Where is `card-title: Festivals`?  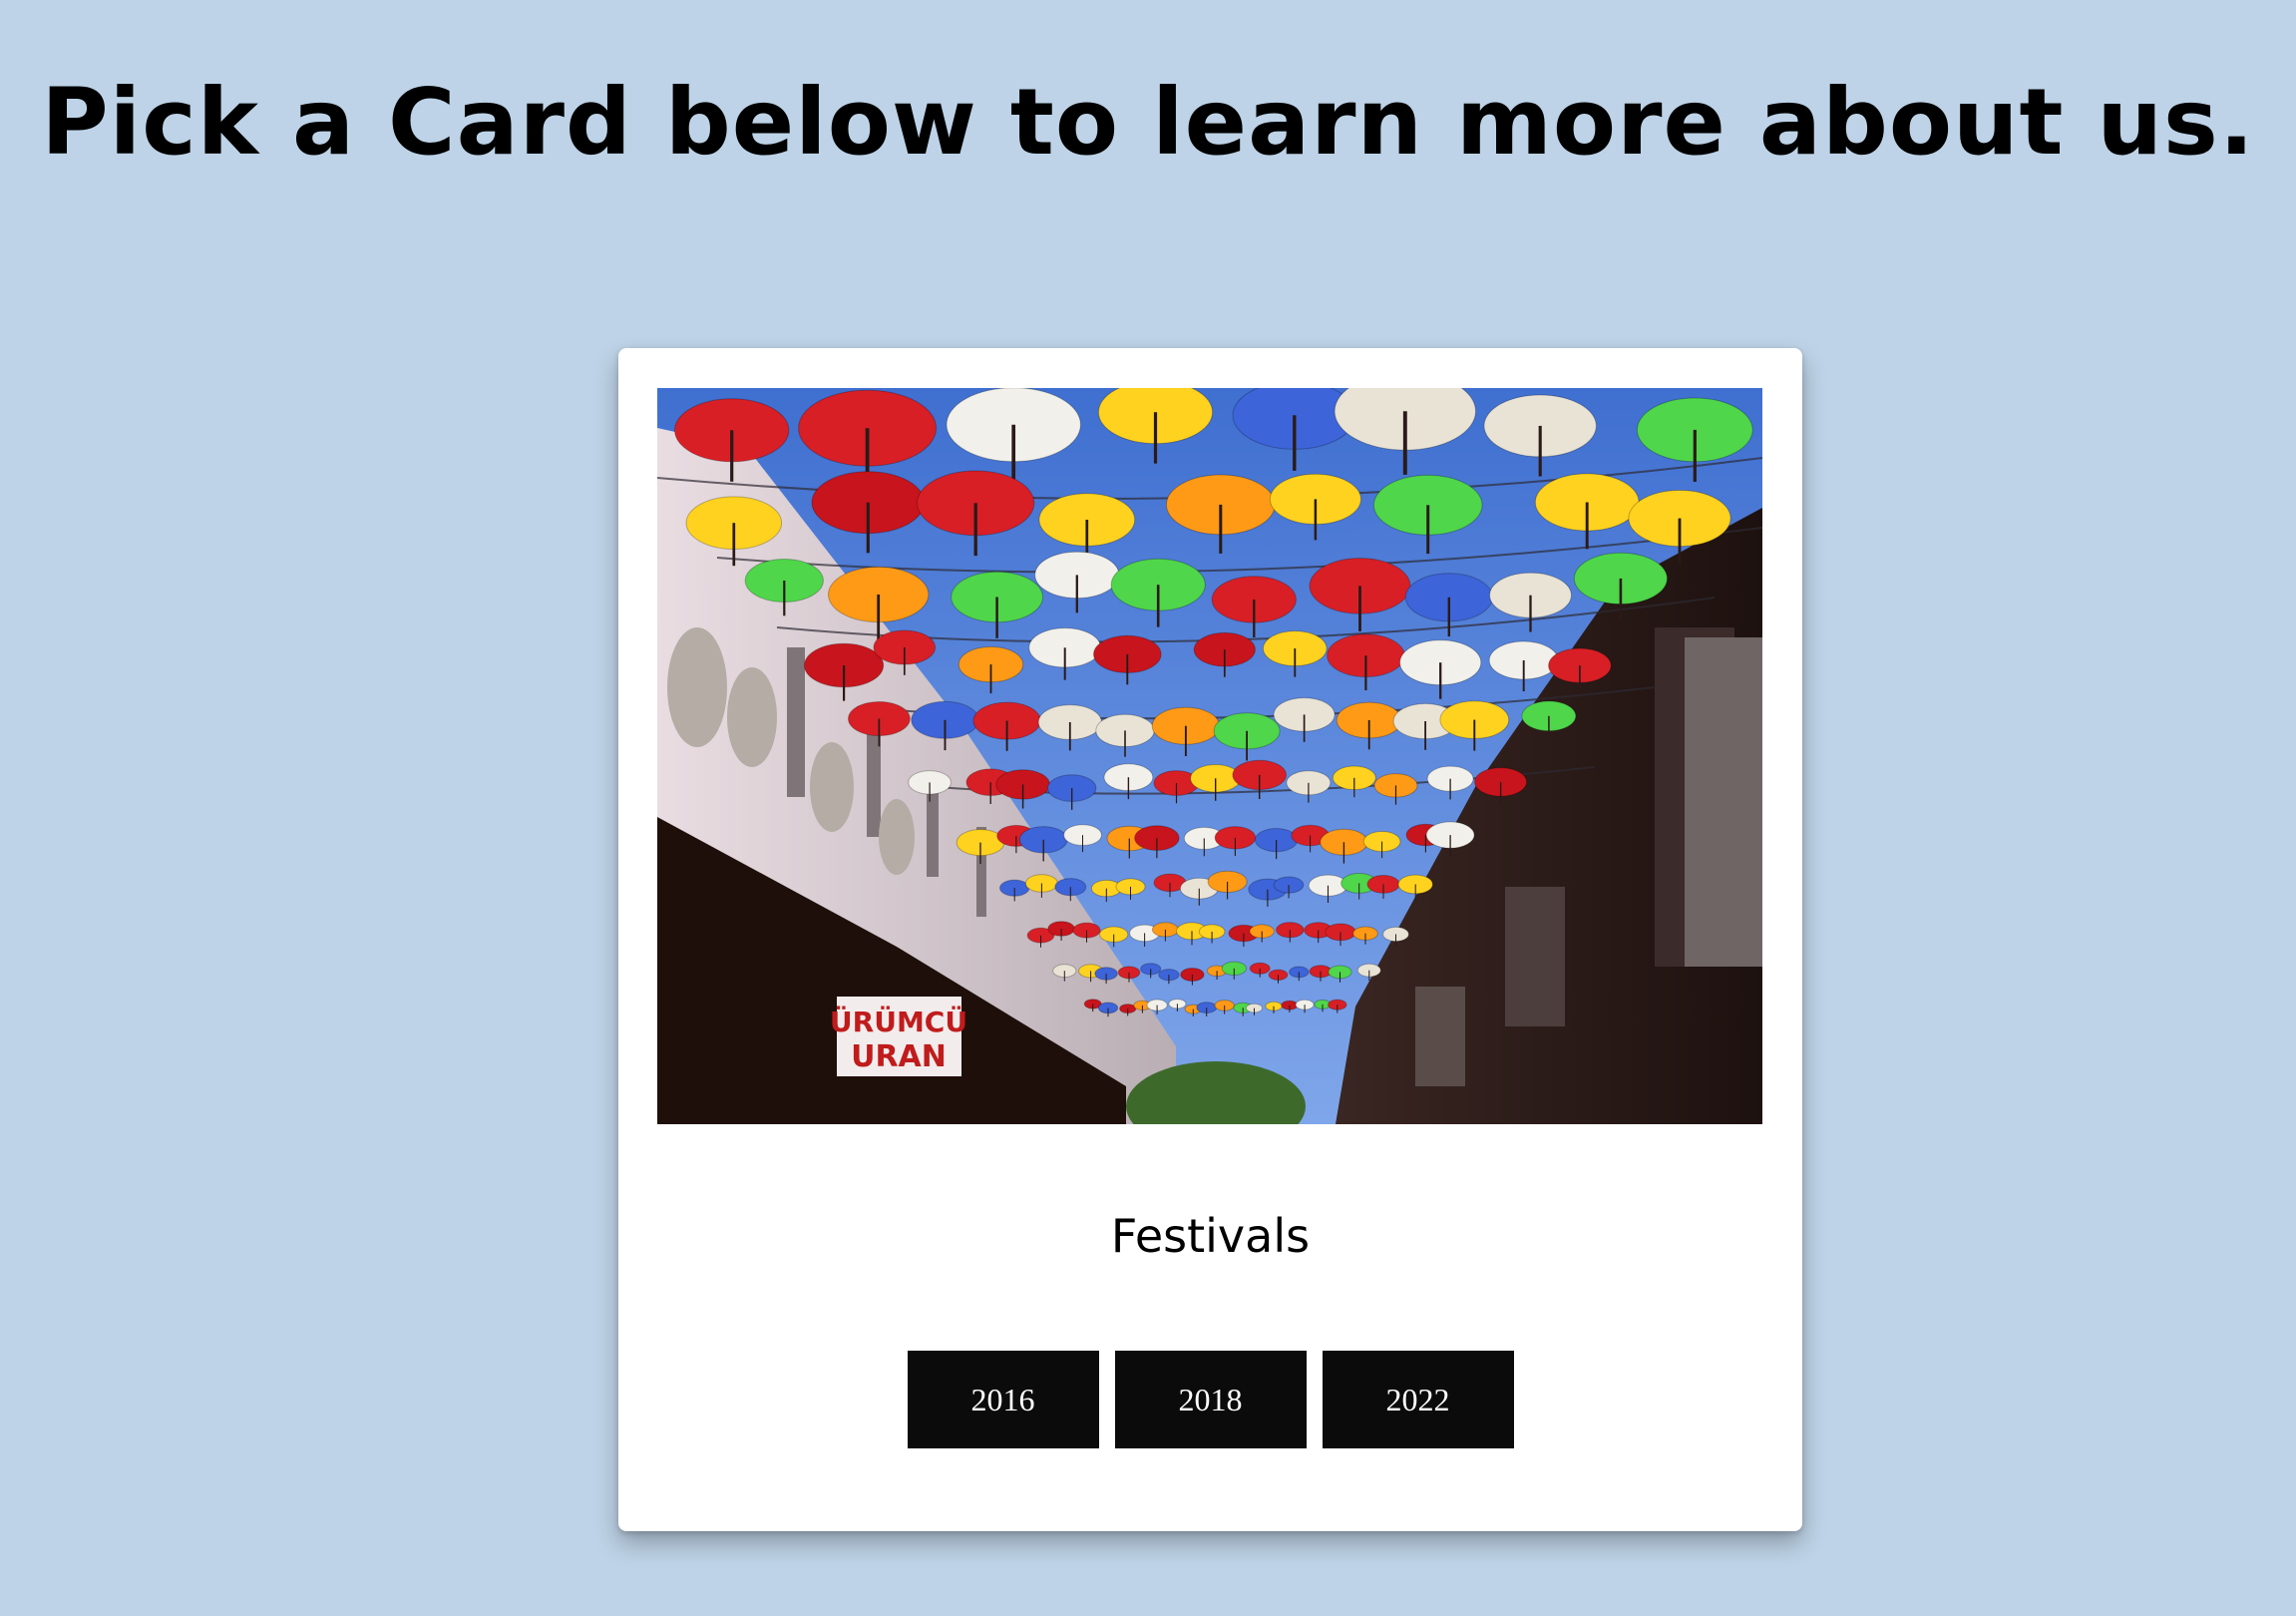
card-title: Festivals is located at coordinates (1210, 1236).